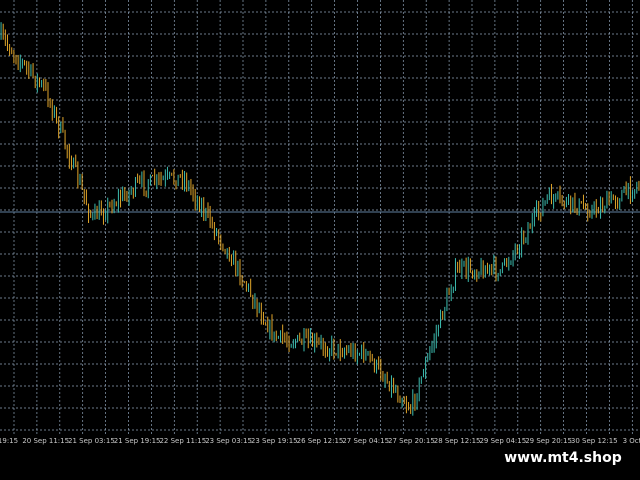 The width and height of the screenshot is (640, 480). Describe the element at coordinates (594, 441) in the screenshot. I see `time-axis-label: 30 Sep 12:15` at that location.